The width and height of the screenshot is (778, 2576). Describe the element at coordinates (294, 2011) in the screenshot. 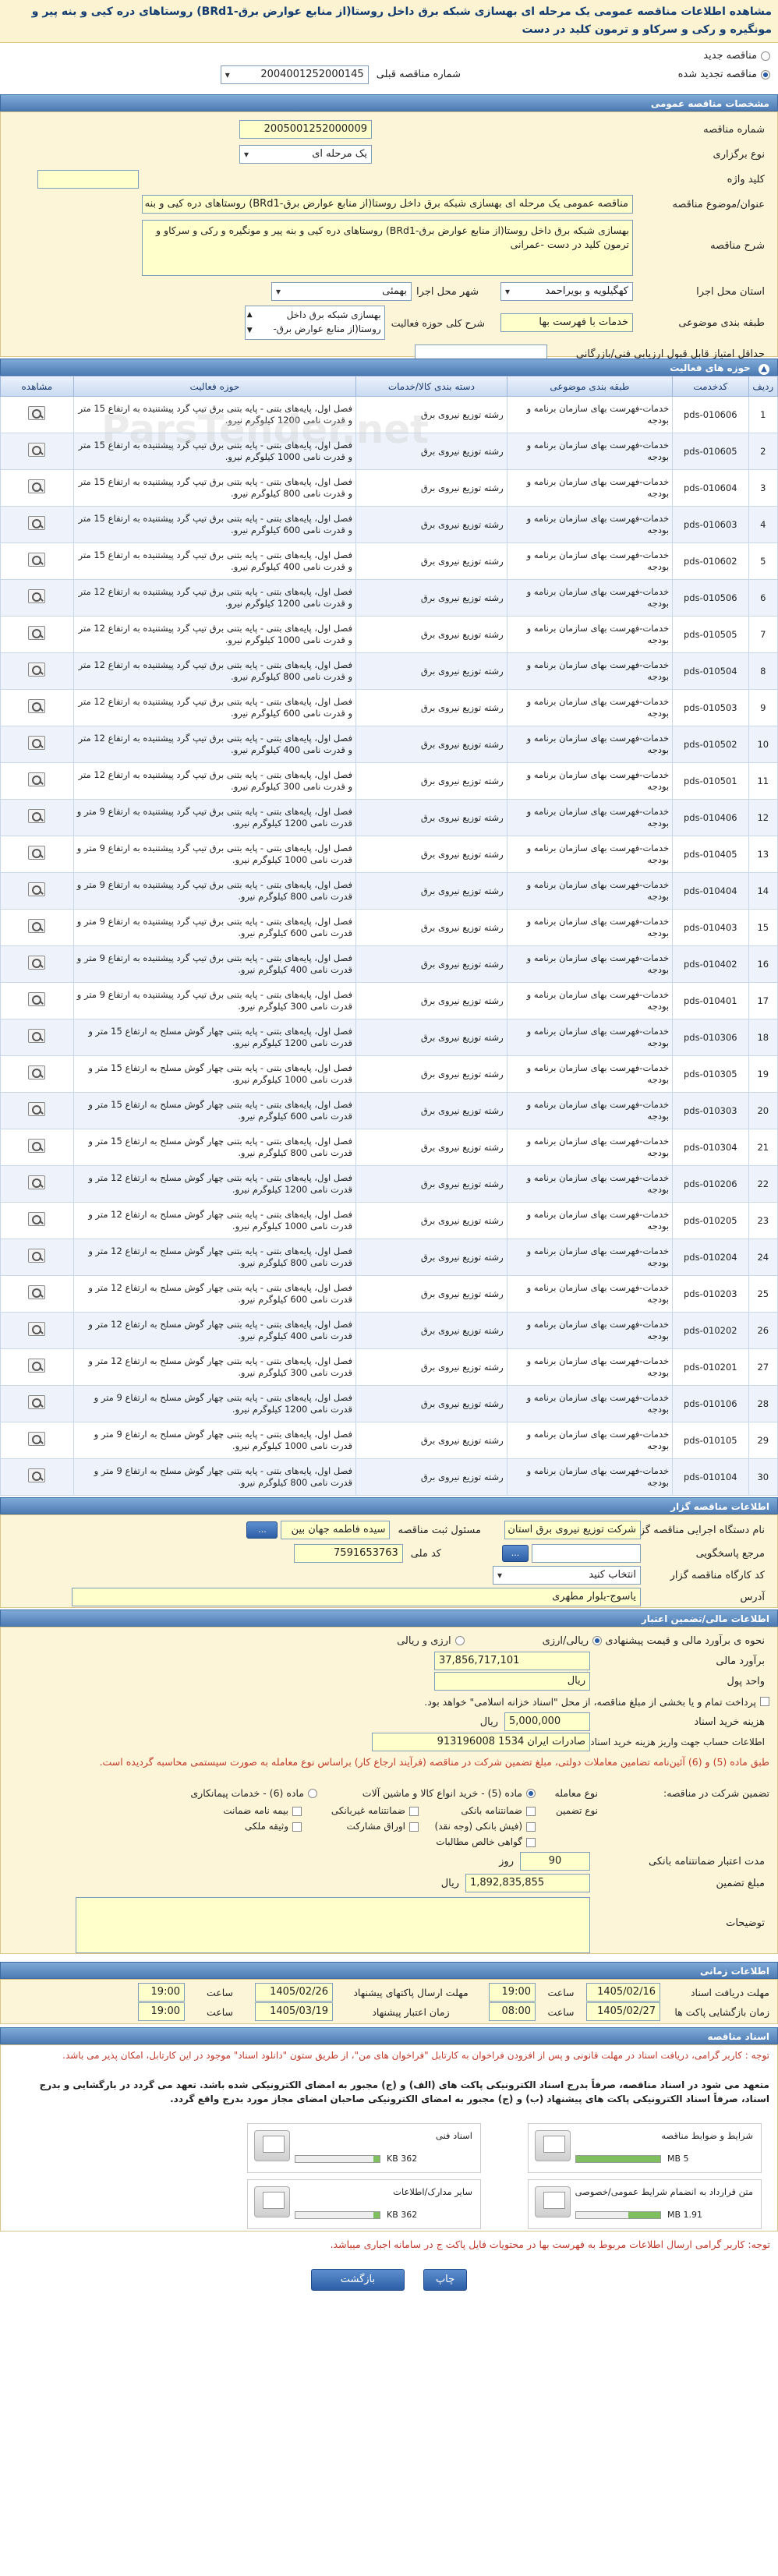

I see `validity-date: 1405/03/19` at that location.